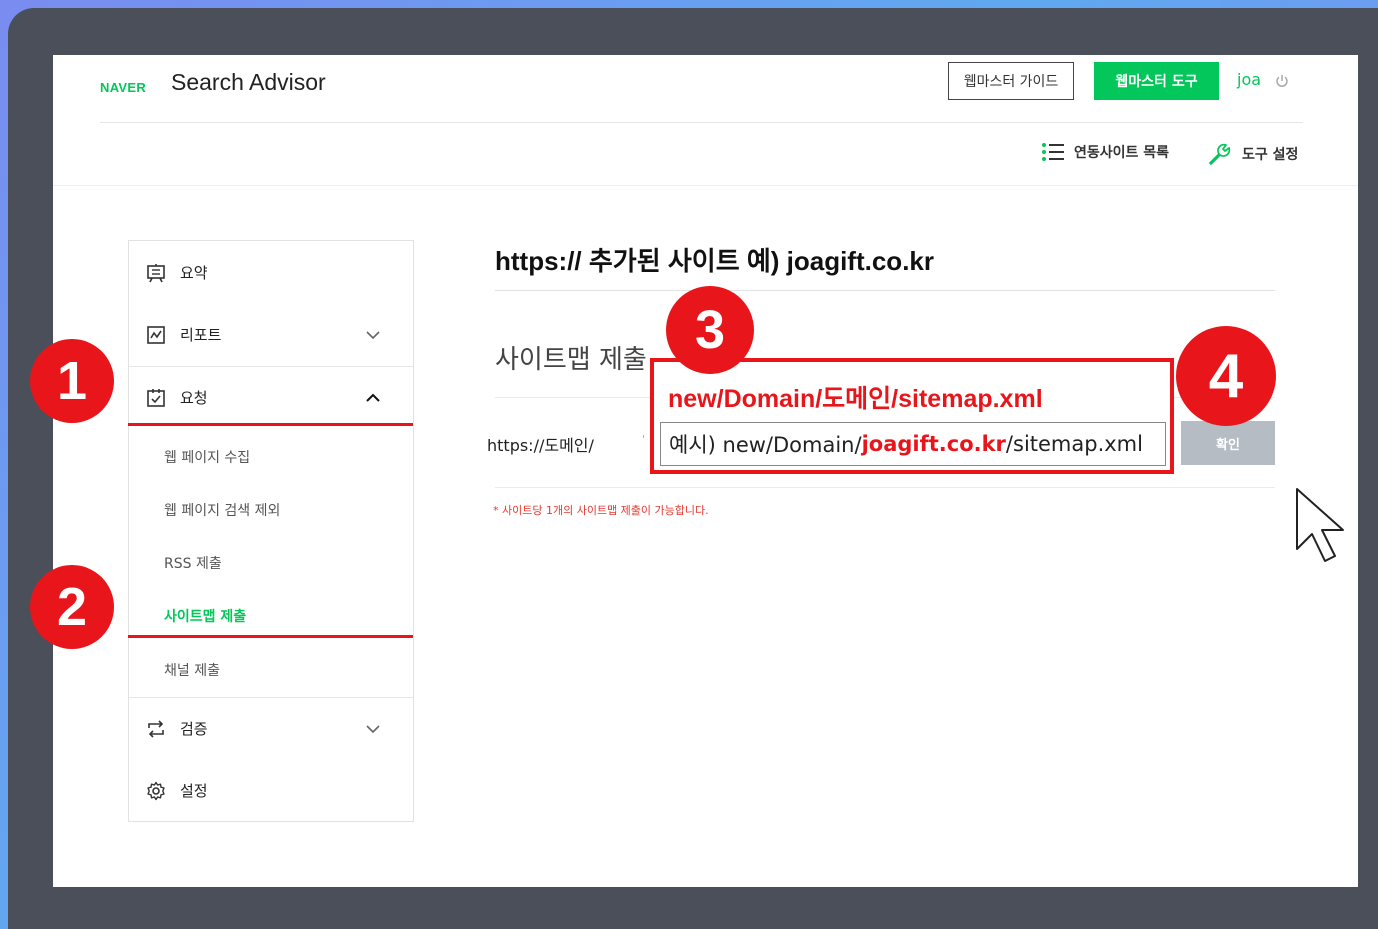 This screenshot has width=1378, height=929. I want to click on gear-icon, so click(156, 790).